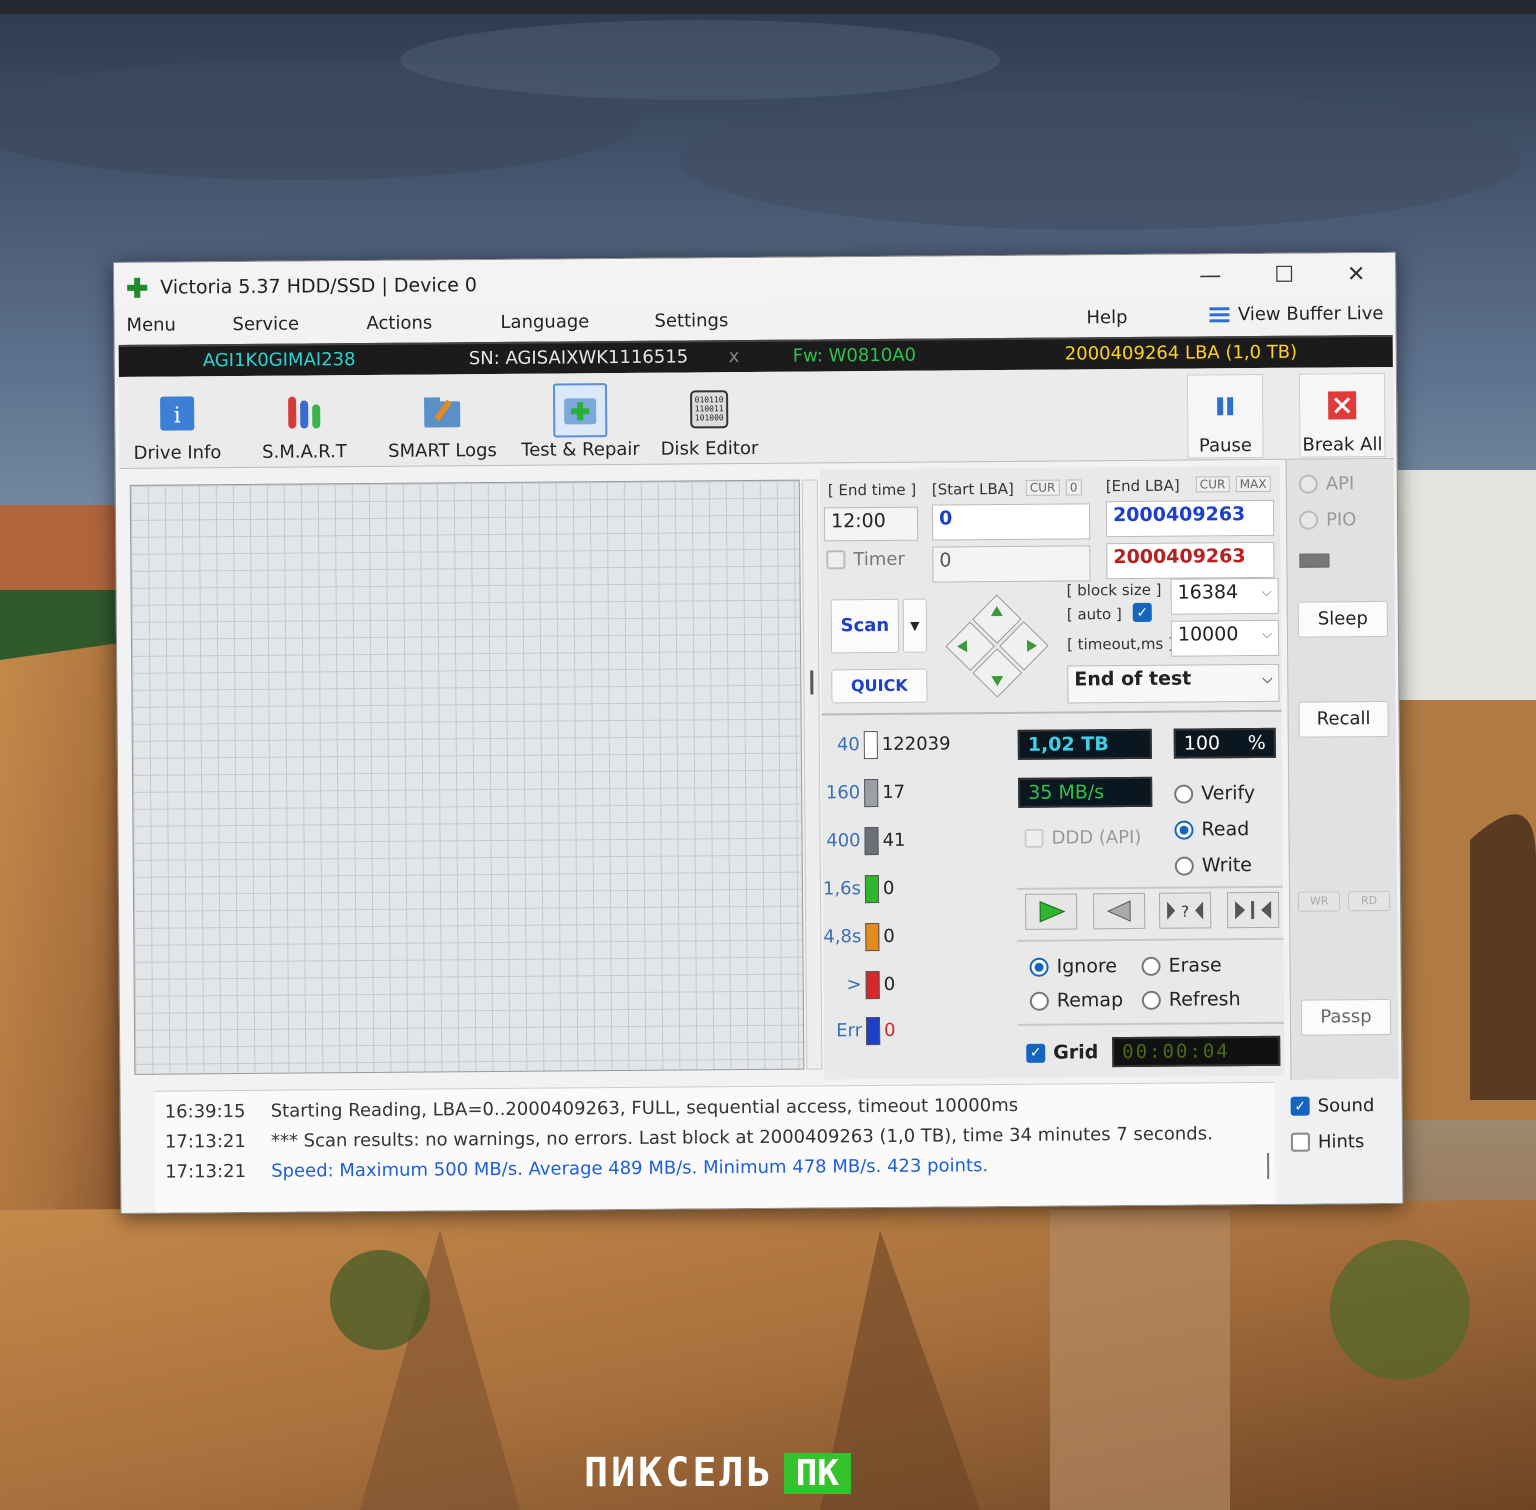 The height and width of the screenshot is (1510, 1536). Describe the element at coordinates (1073, 487) in the screenshot. I see `start-lba-zero-button: 0` at that location.